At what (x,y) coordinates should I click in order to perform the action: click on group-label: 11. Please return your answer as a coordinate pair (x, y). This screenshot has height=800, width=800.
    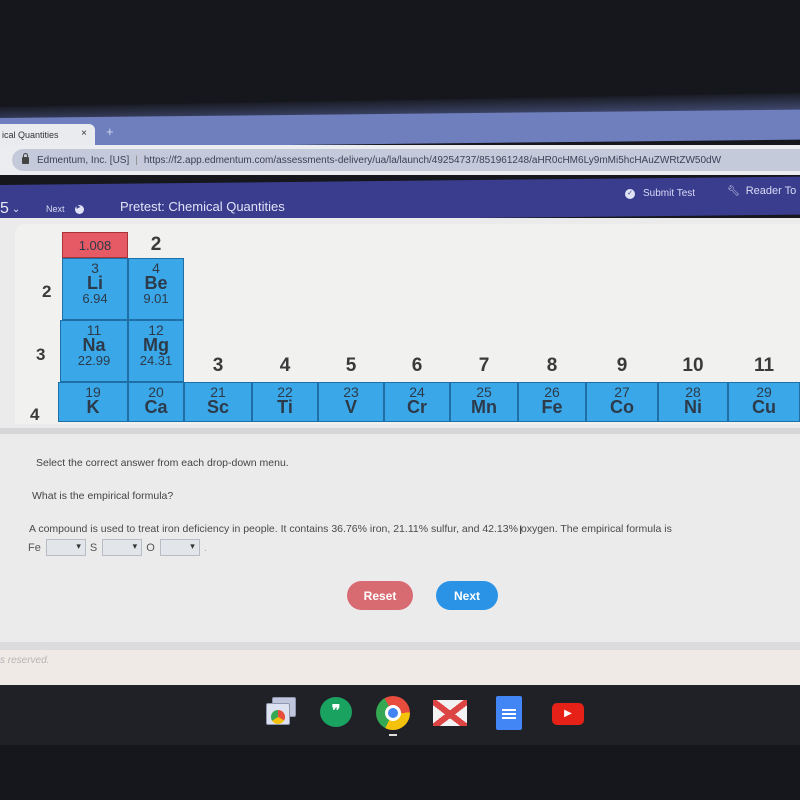
    Looking at the image, I should click on (764, 365).